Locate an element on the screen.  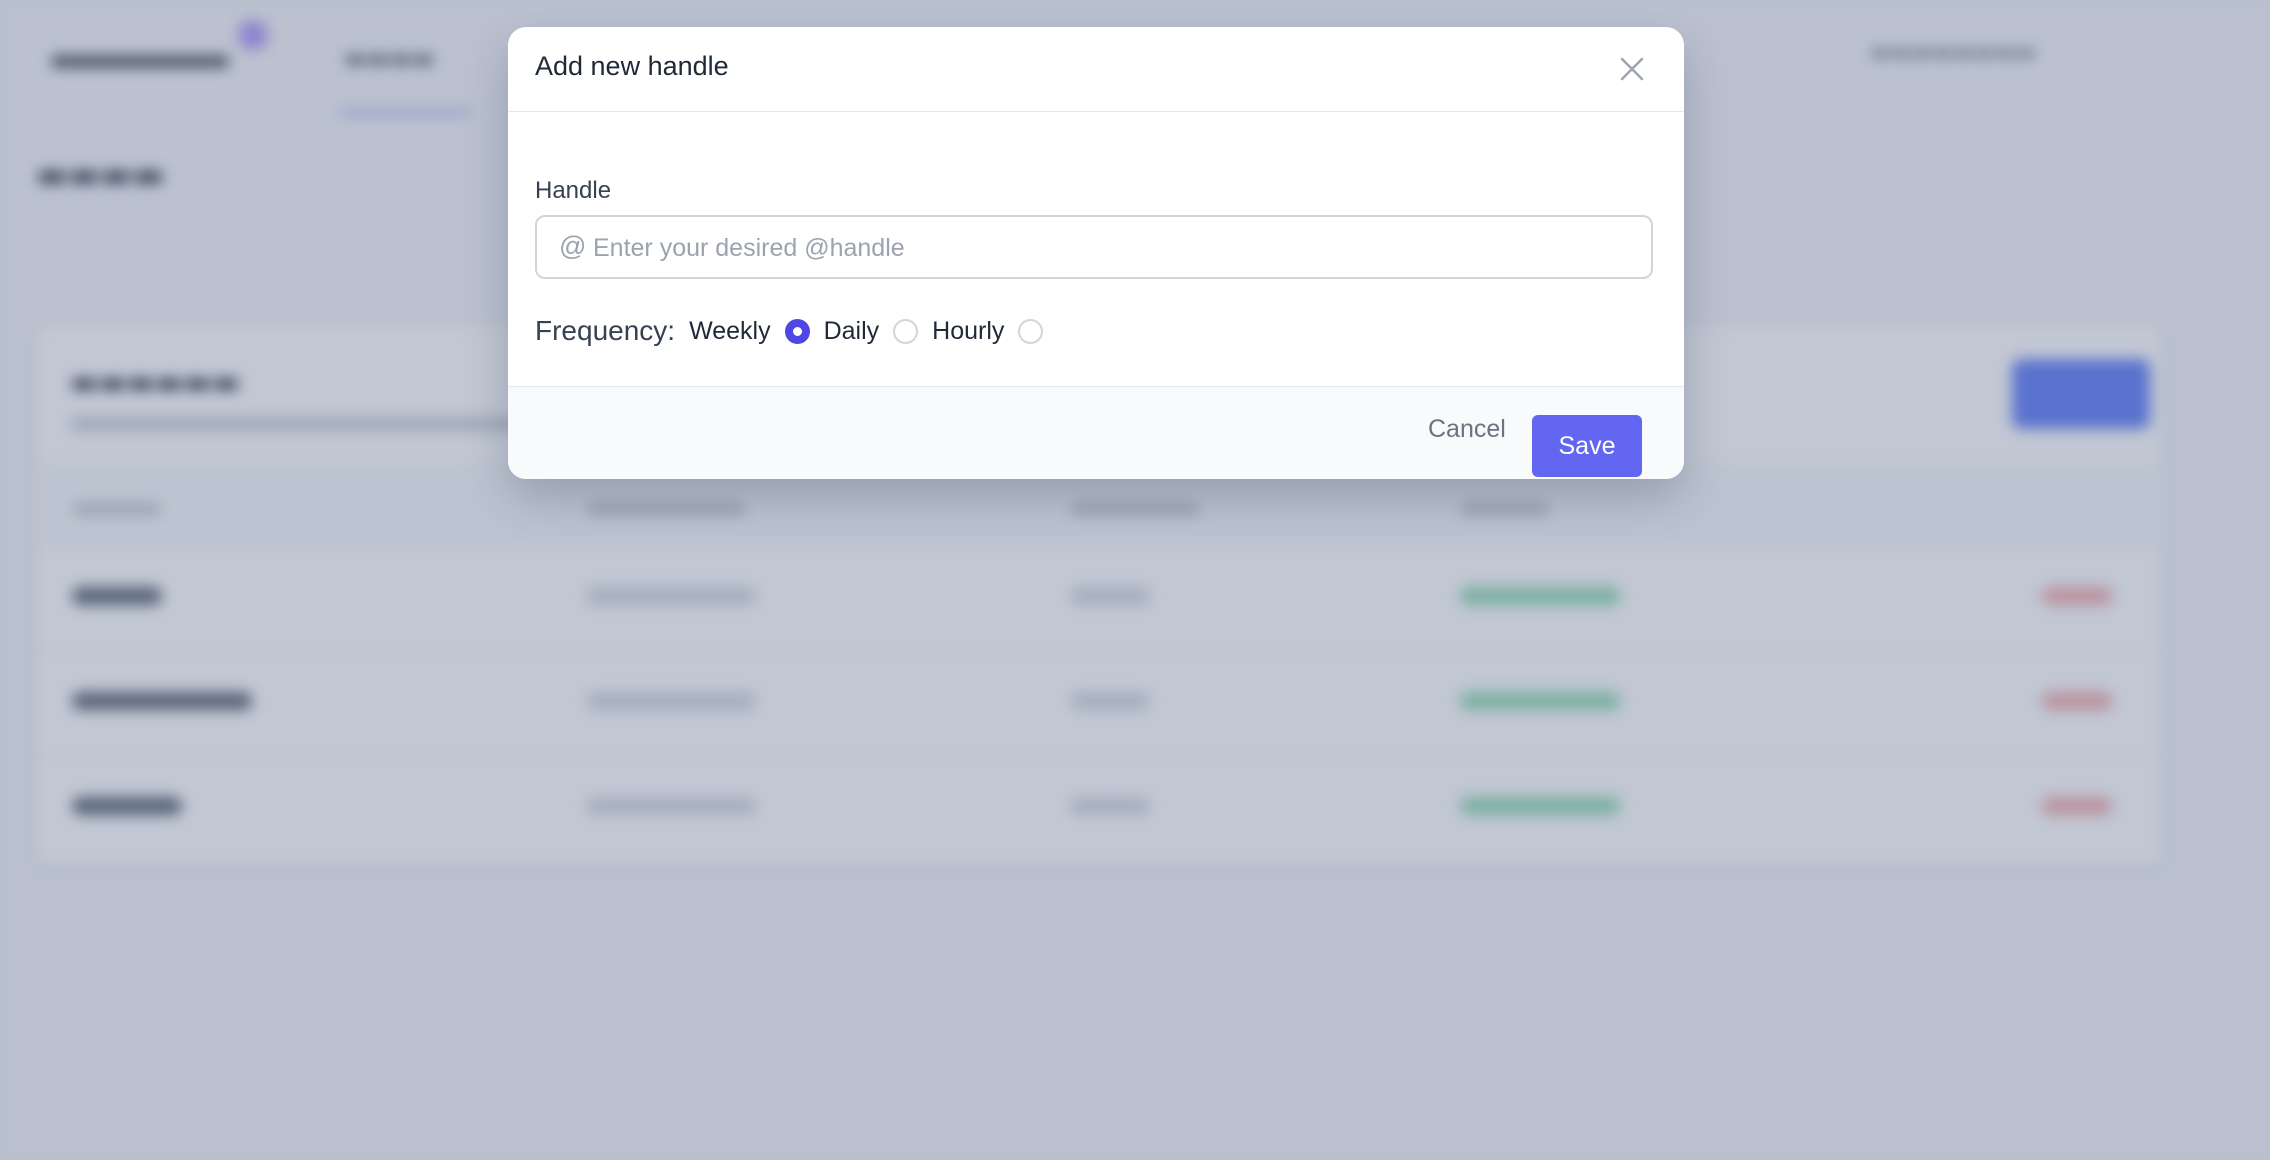
frequency-option-weekly: Weekly is located at coordinates (756, 331).